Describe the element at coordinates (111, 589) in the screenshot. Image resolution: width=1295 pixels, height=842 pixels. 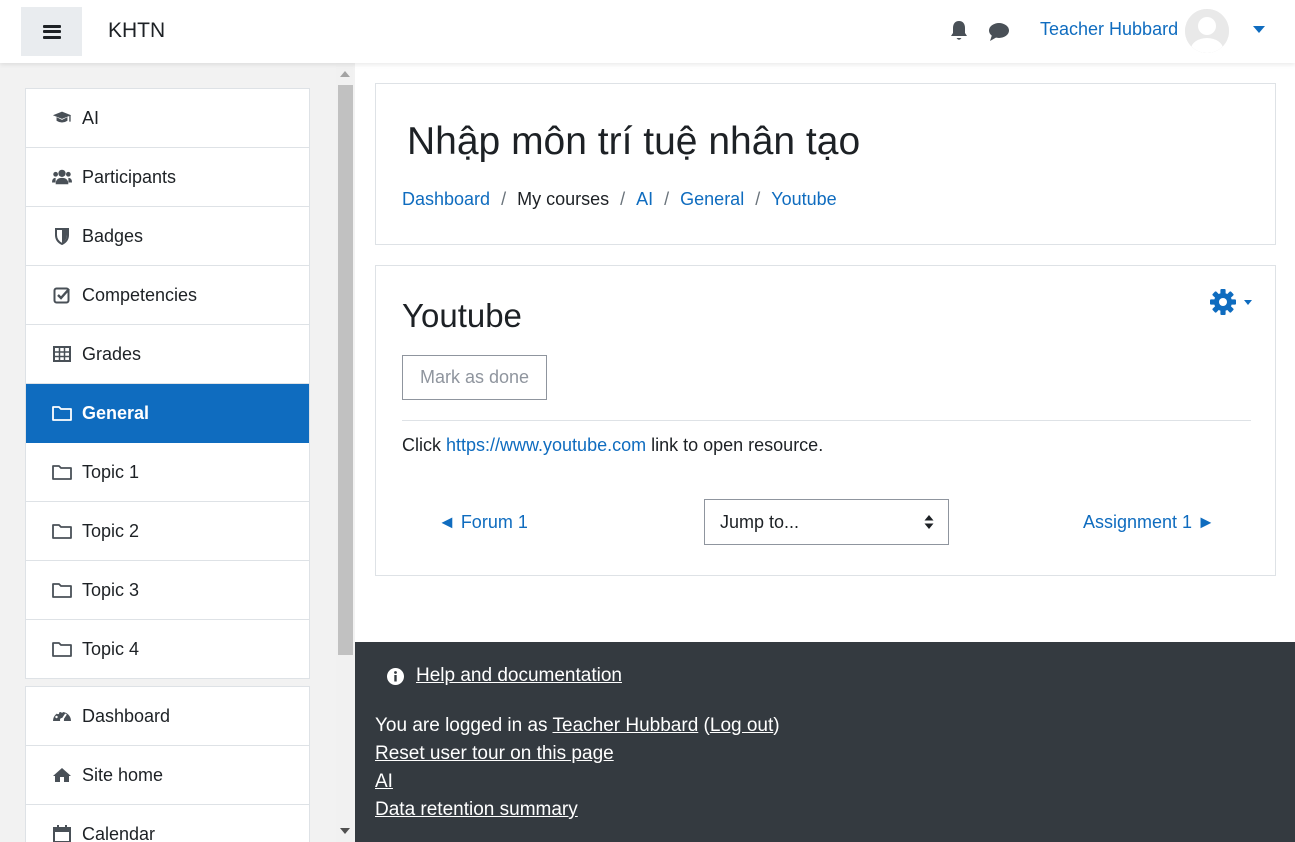
I see `nav-item-label: Topic 3` at that location.